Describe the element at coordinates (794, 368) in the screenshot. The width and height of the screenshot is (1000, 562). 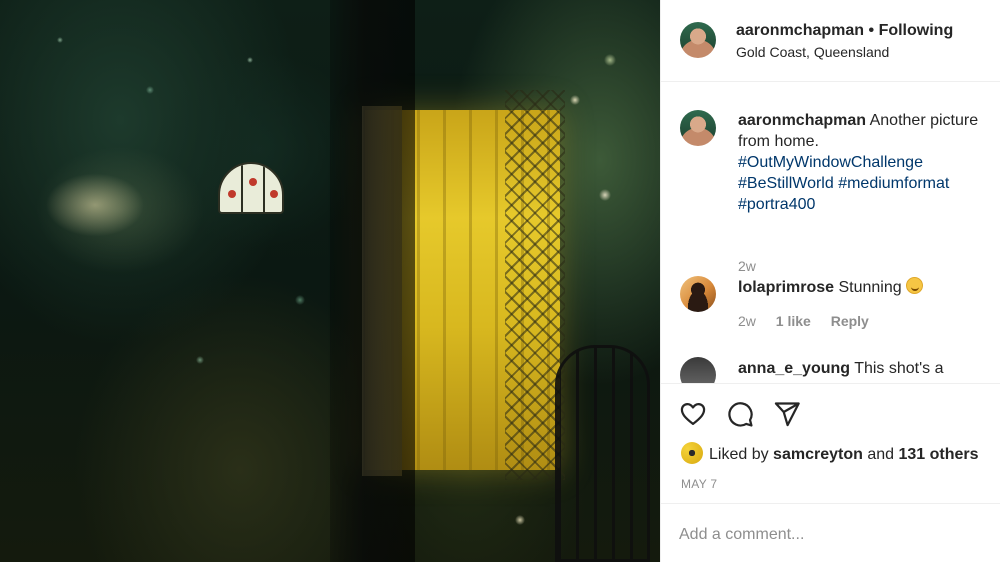
I see `comment-username: anna_e_young` at that location.